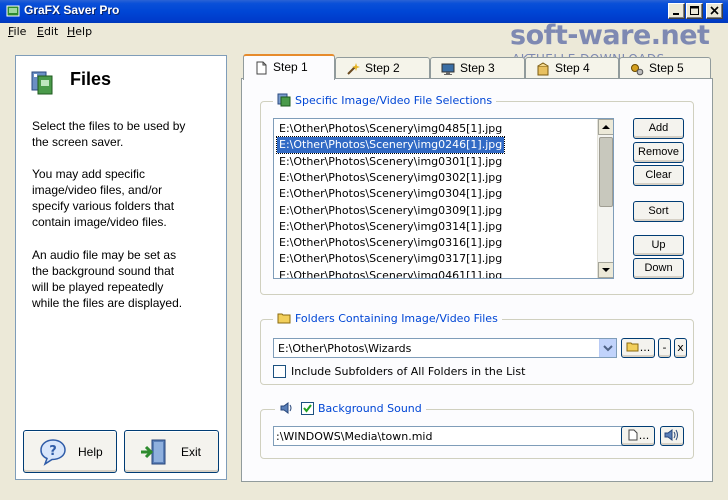 Image resolution: width=728 pixels, height=500 pixels. Describe the element at coordinates (103, 271) in the screenshot. I see `desc-line: the background sound that` at that location.